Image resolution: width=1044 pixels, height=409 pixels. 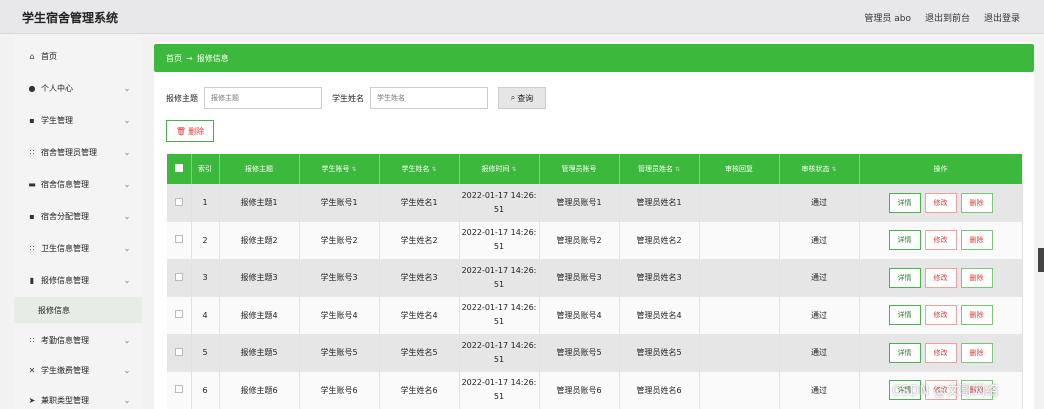 I want to click on breadcrumb-home: 首页, so click(x=174, y=58).